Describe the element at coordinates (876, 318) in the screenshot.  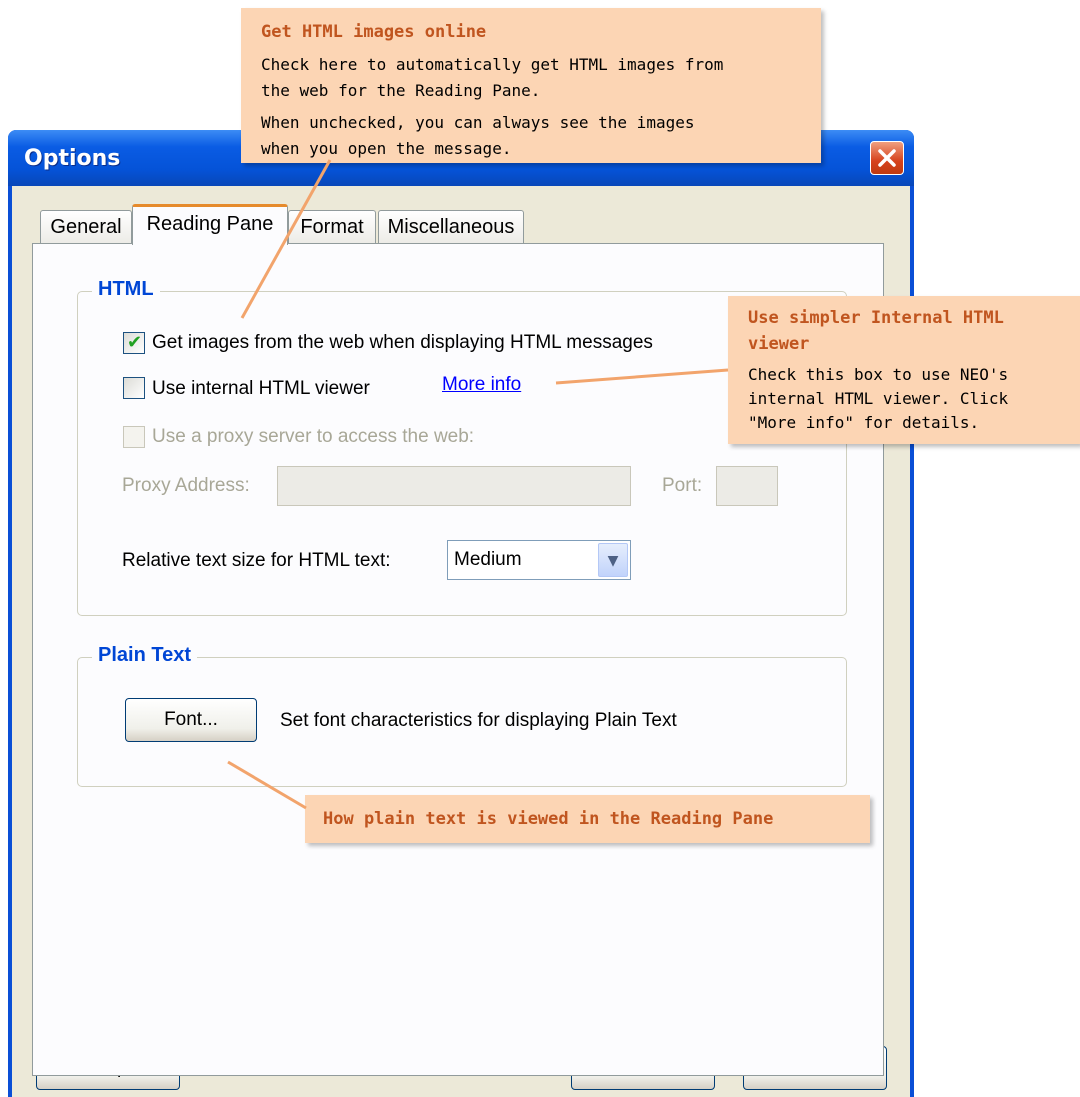
I see `callout-internal-viewer-title-1: Use simpler Internal HTML` at that location.